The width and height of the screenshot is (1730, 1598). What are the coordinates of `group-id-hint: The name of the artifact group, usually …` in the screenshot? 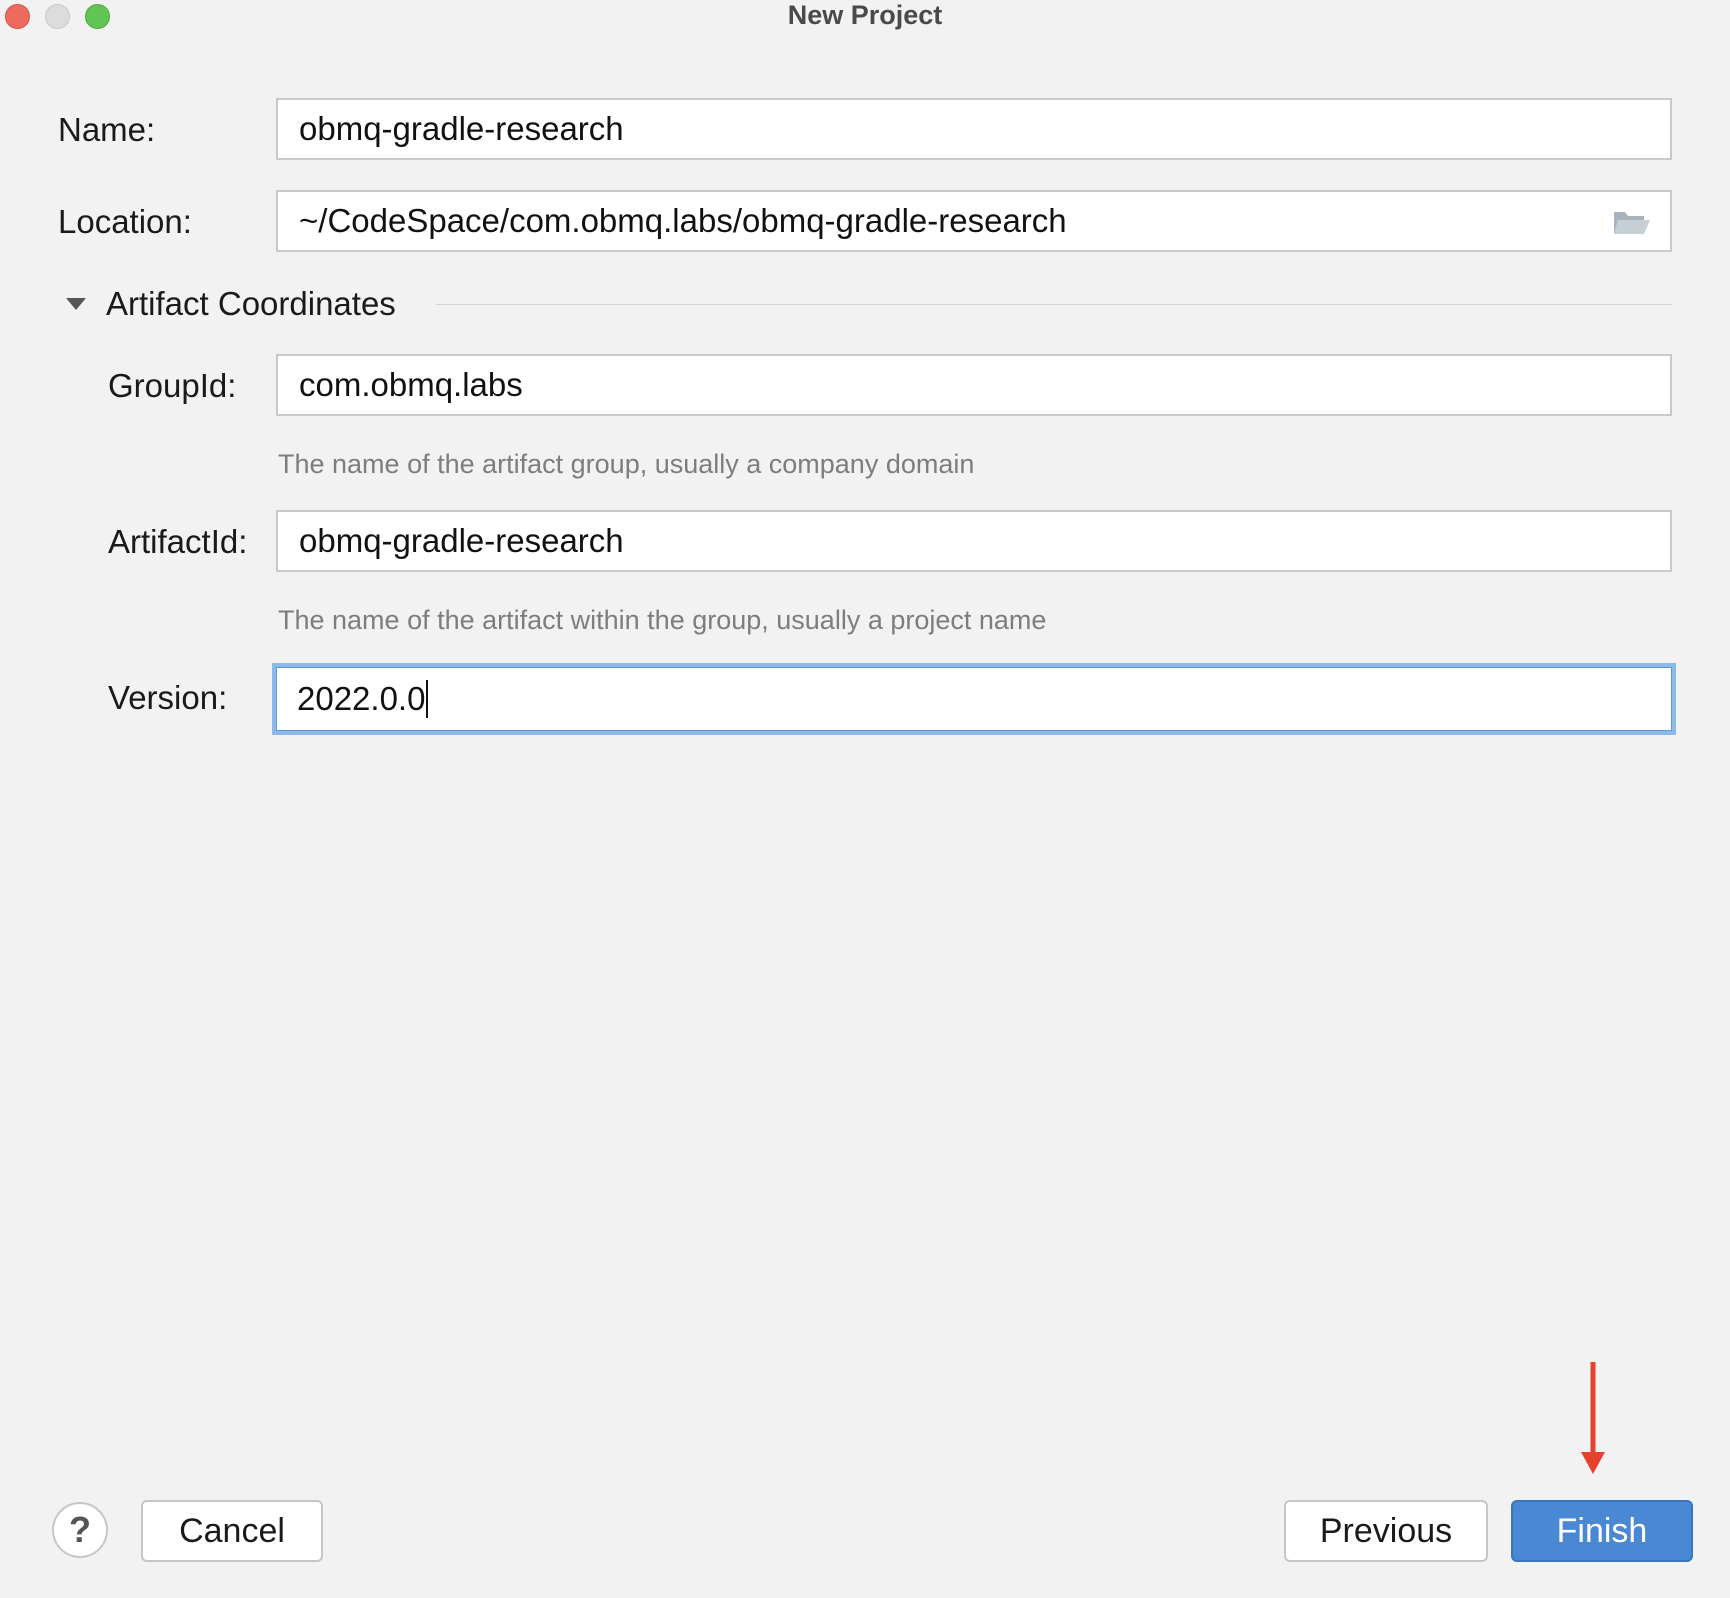 It's located at (626, 464).